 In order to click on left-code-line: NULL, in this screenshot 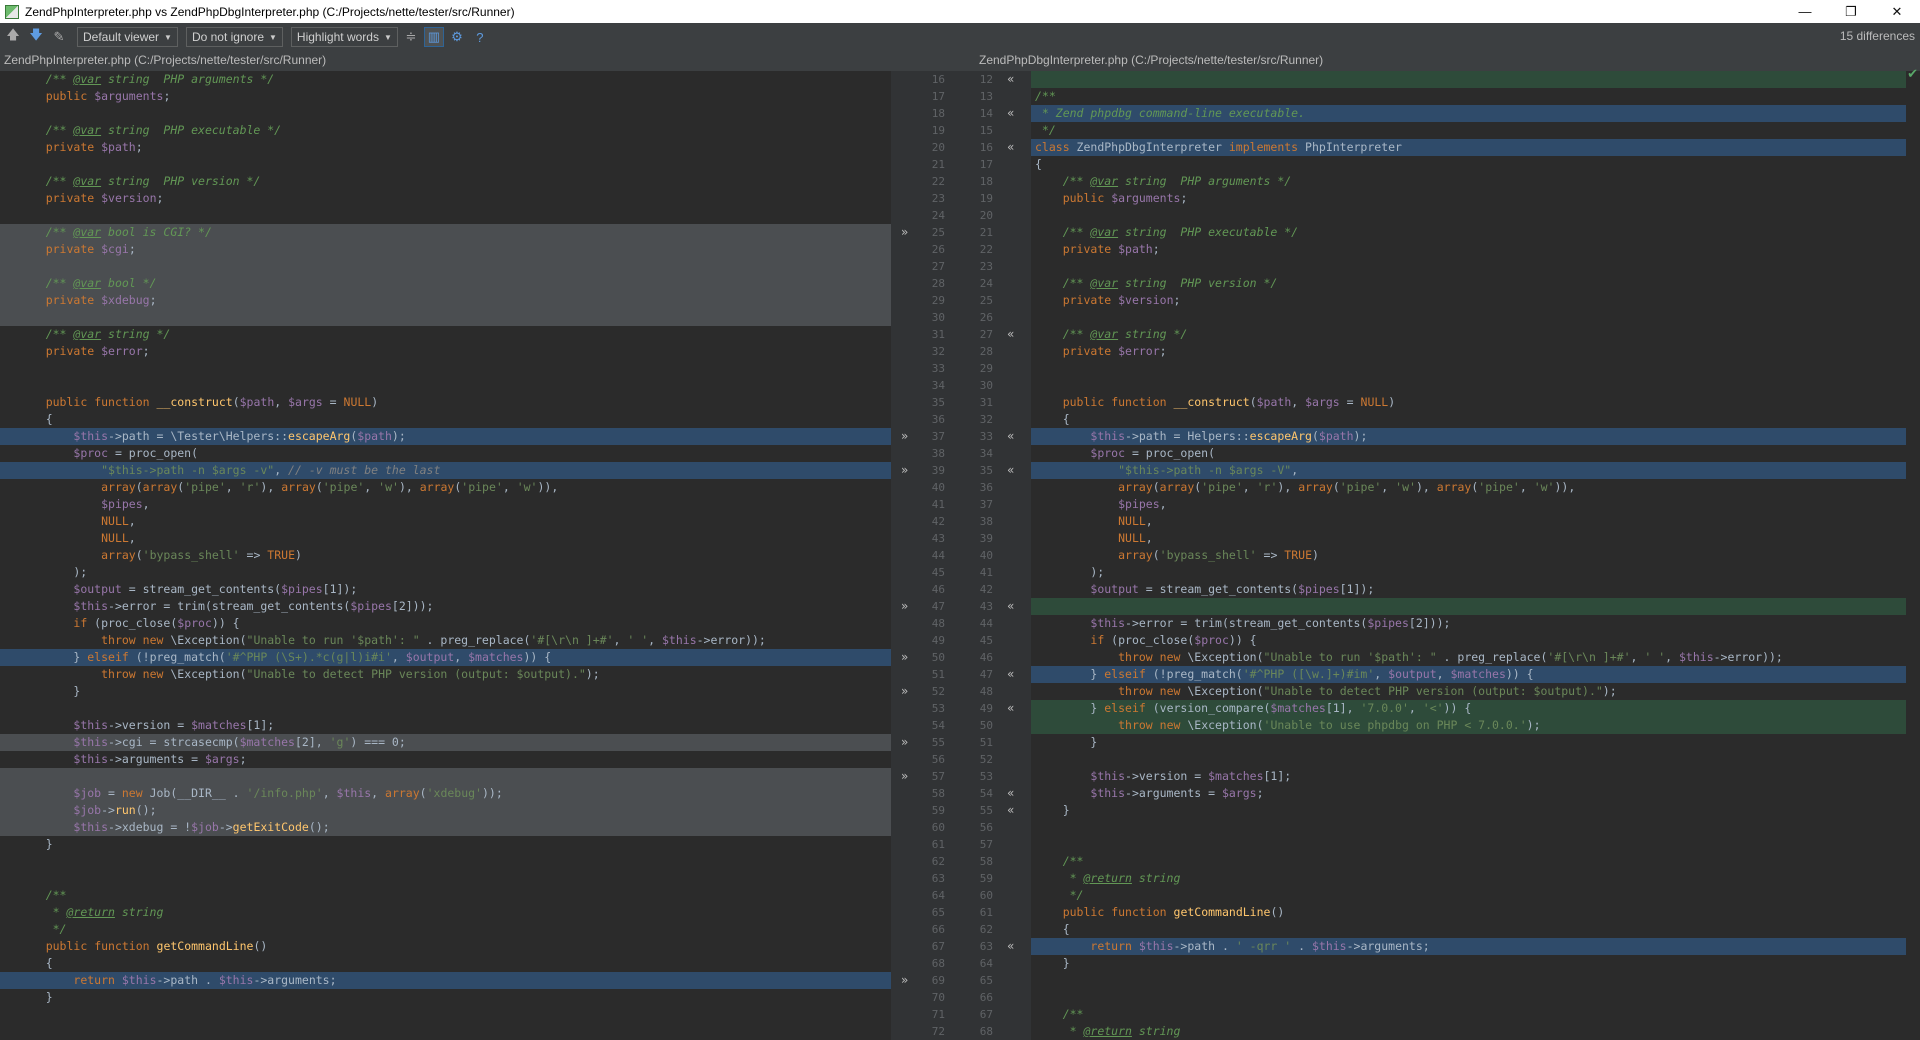, I will do `click(445, 538)`.